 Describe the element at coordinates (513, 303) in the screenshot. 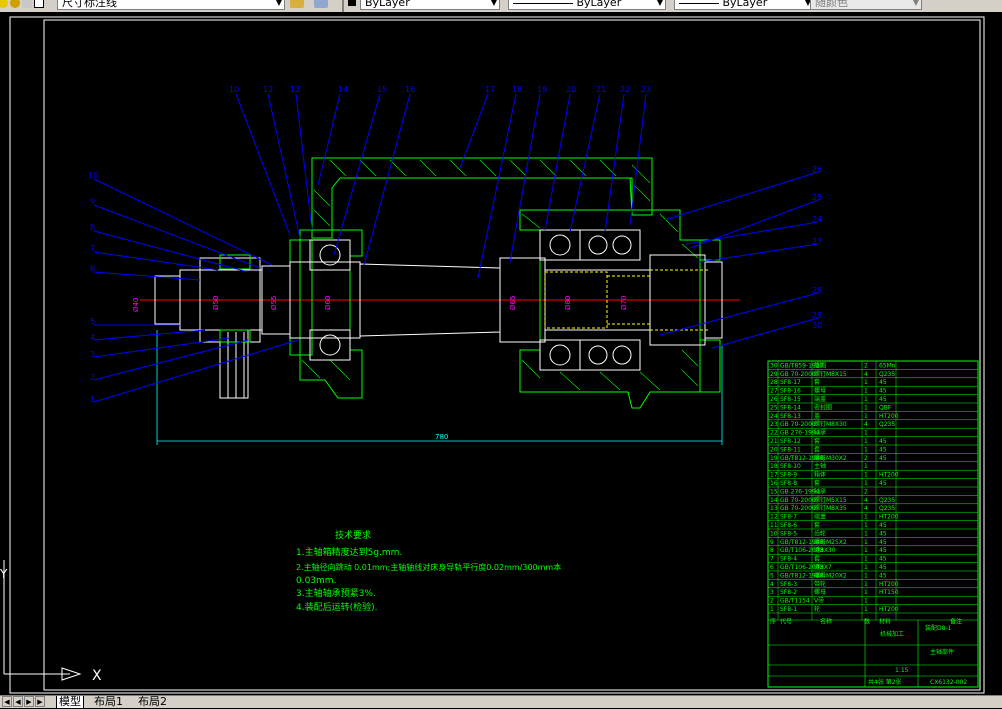

I see `svg-text: Ø65` at that location.